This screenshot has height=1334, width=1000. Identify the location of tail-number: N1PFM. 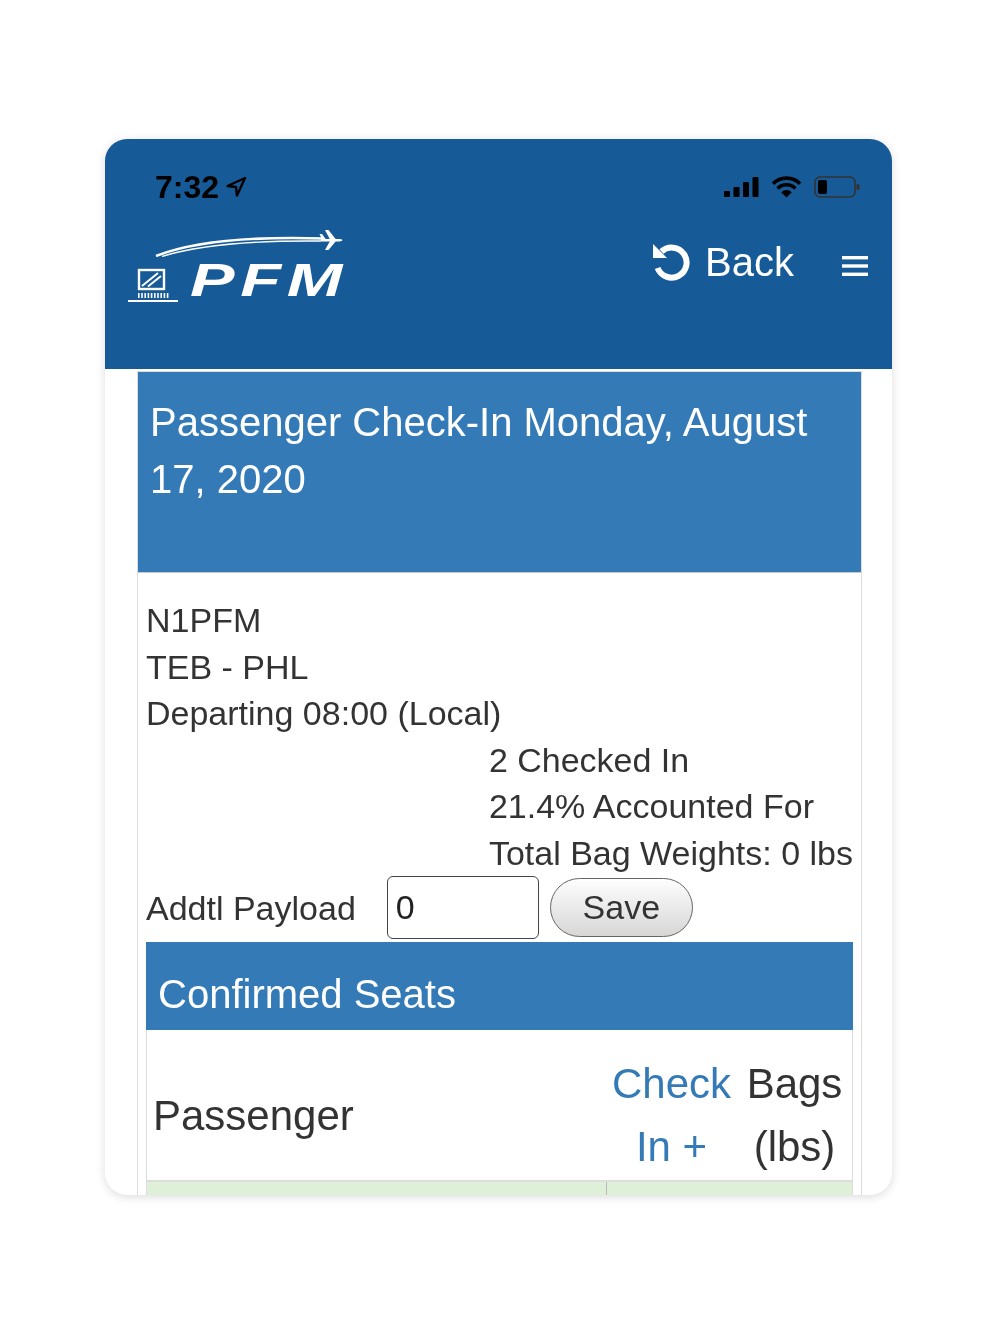
(204, 620).